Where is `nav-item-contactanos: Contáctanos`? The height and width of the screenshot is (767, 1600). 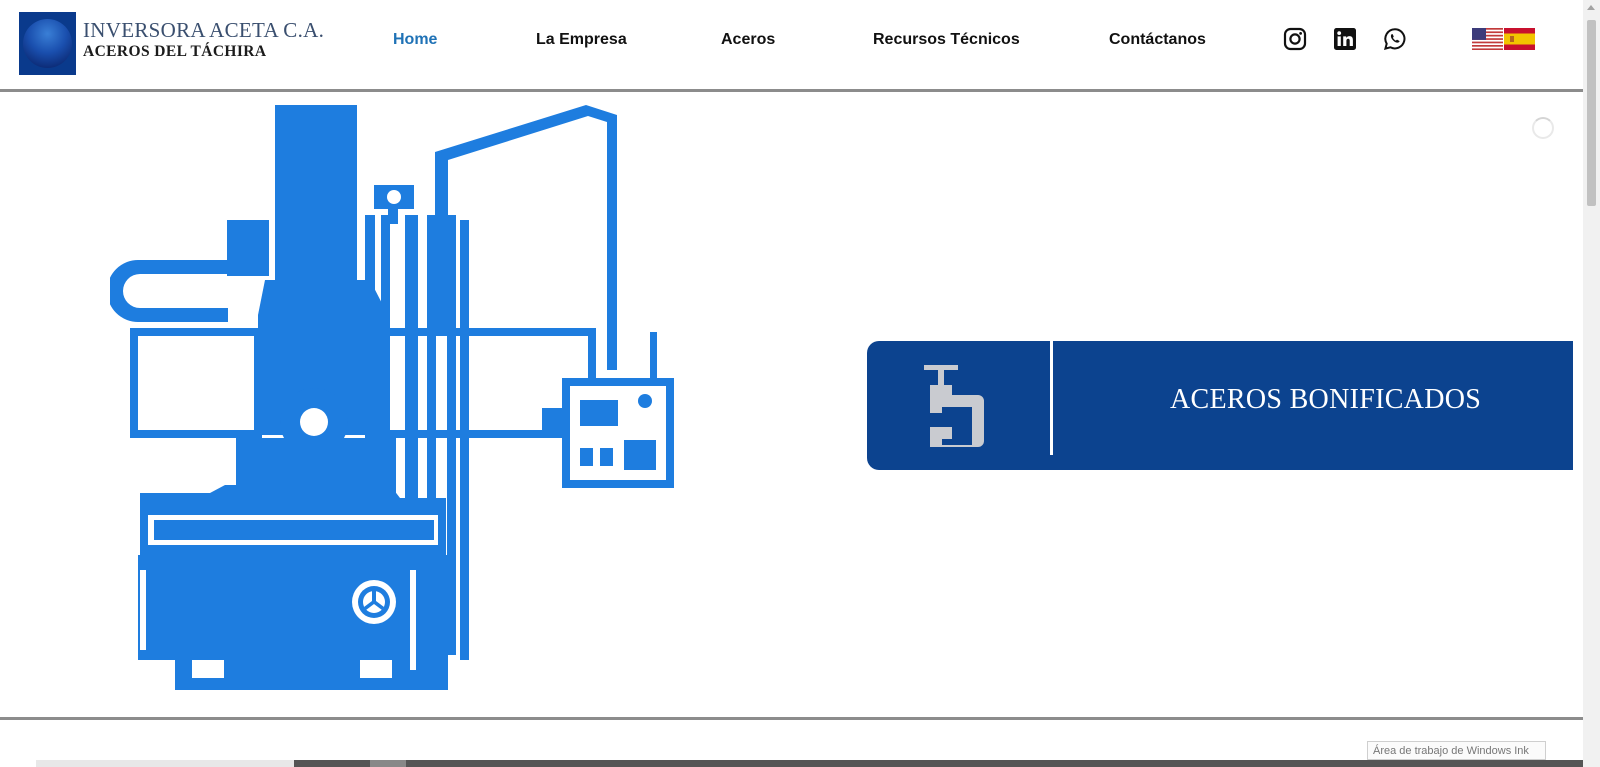
nav-item-contactanos: Contáctanos is located at coordinates (1157, 40).